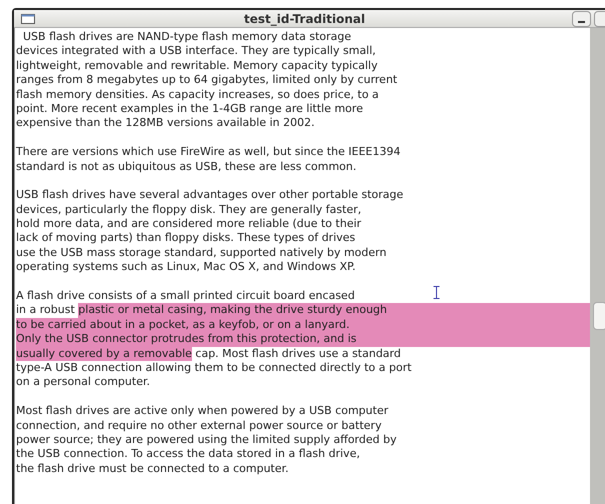 This screenshot has width=605, height=504. I want to click on selected-text: usually covered by a removable, so click(104, 353).